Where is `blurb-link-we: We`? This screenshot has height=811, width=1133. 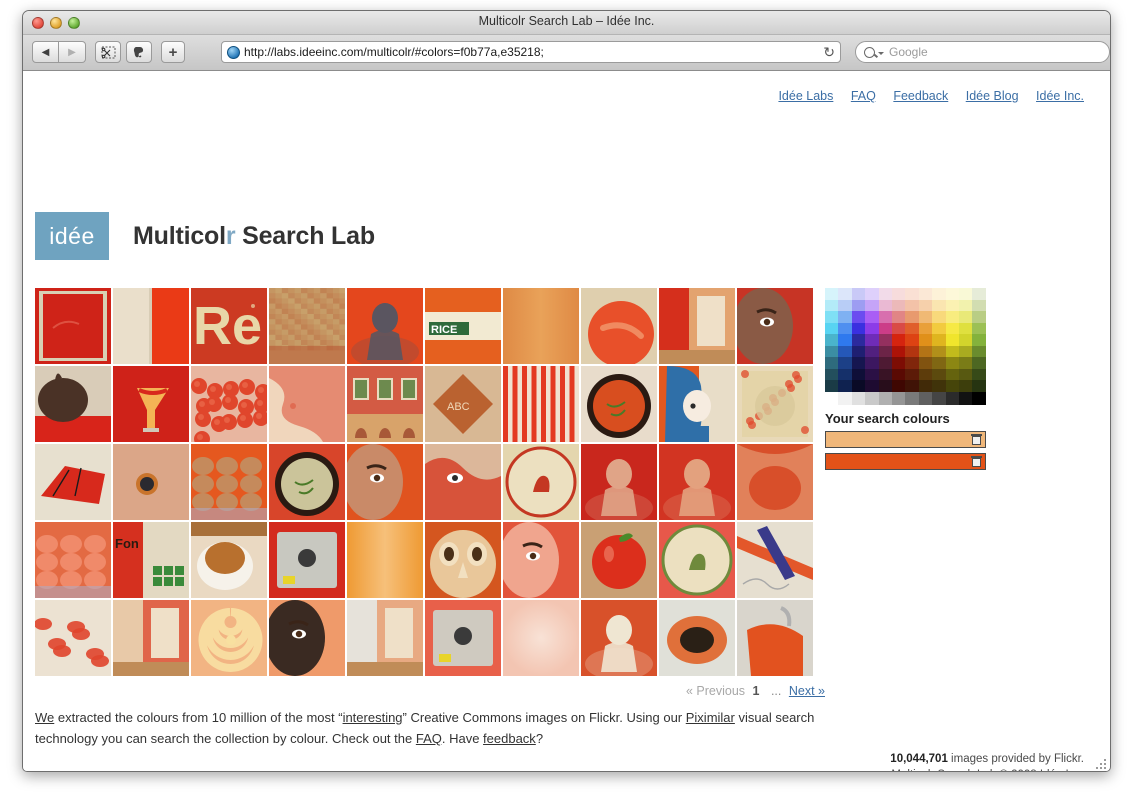
blurb-link-we: We is located at coordinates (44, 717).